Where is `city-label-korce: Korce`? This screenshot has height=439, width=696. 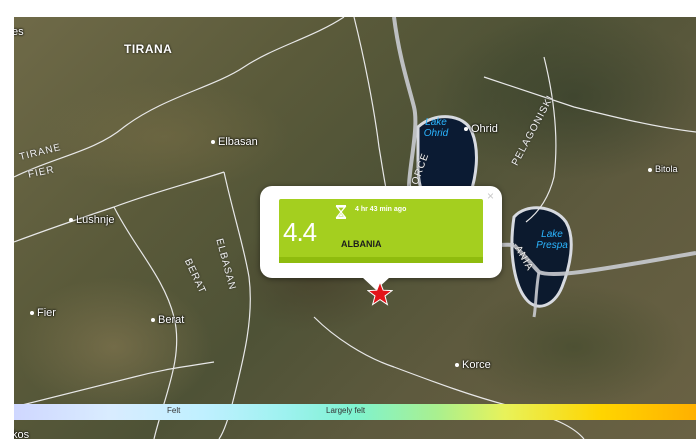 city-label-korce: Korce is located at coordinates (473, 365).